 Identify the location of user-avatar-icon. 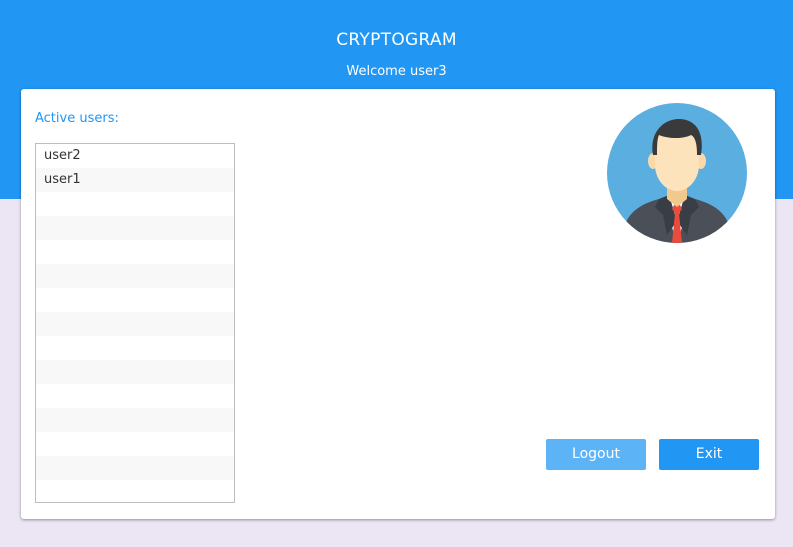
(677, 173).